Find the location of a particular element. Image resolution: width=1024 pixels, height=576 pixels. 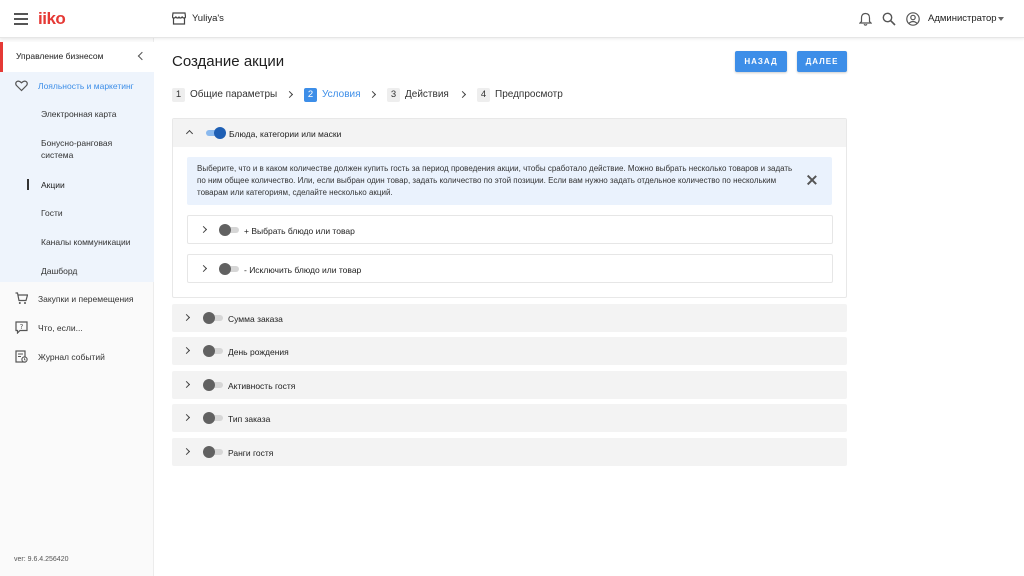

search-icon is located at coordinates (889, 19).